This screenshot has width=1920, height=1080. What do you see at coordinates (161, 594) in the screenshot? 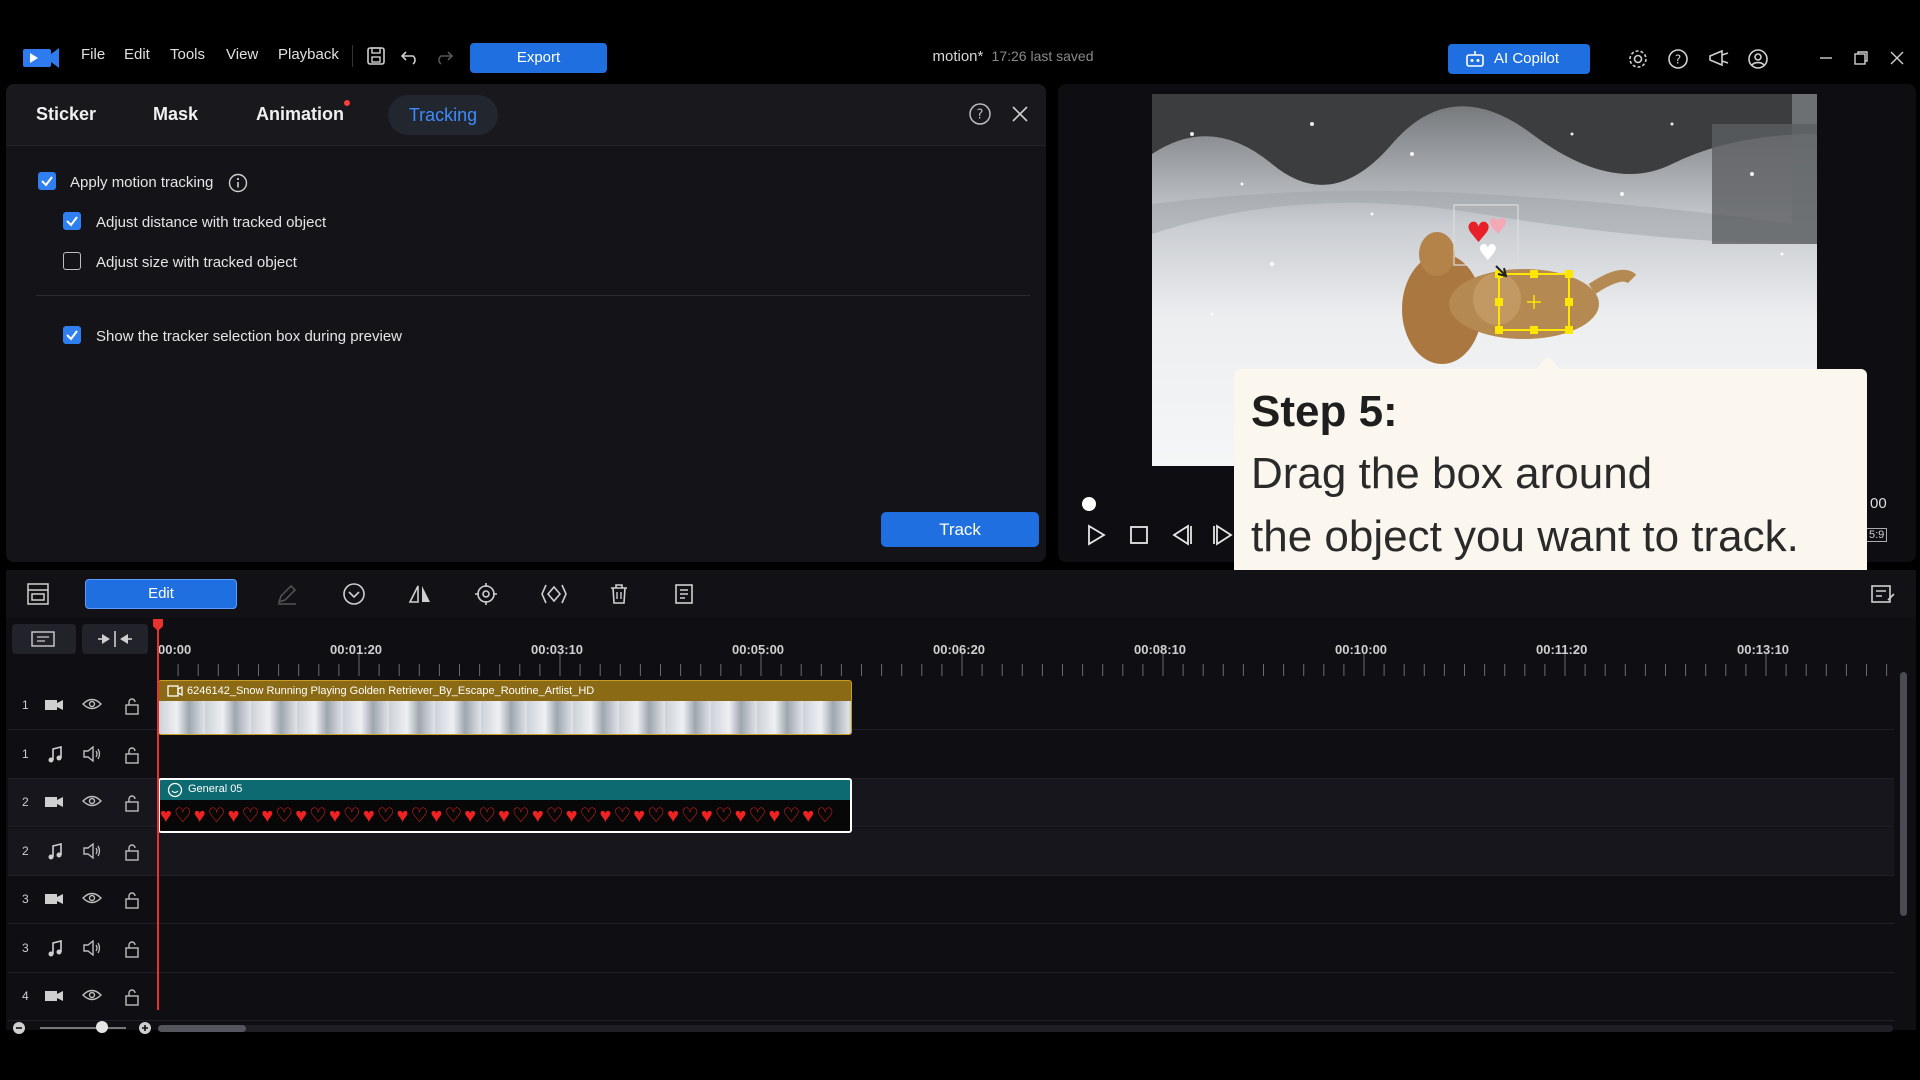
I see `edit-button: Edit` at bounding box center [161, 594].